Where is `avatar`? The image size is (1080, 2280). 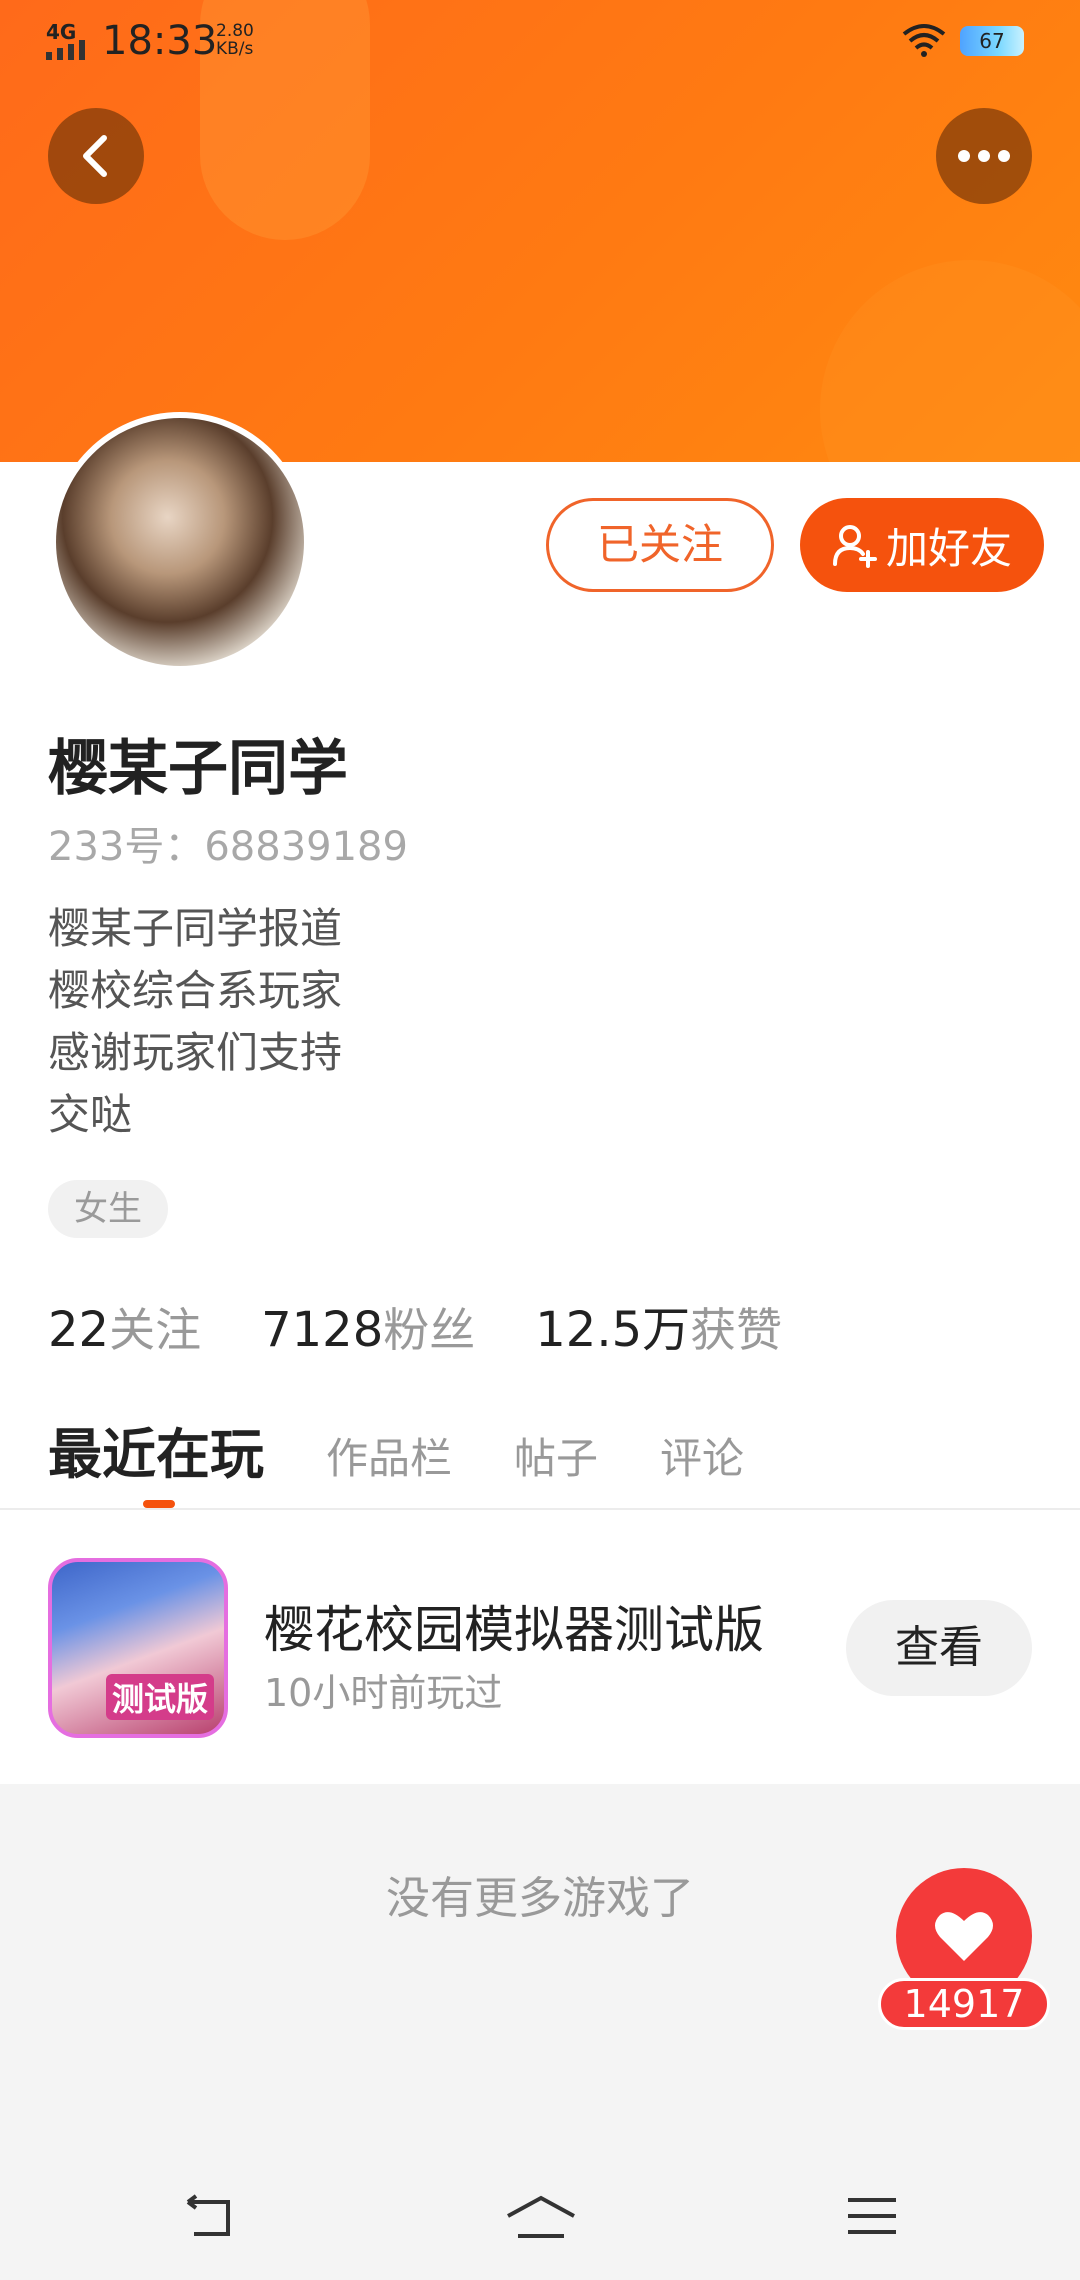
avatar is located at coordinates (180, 542).